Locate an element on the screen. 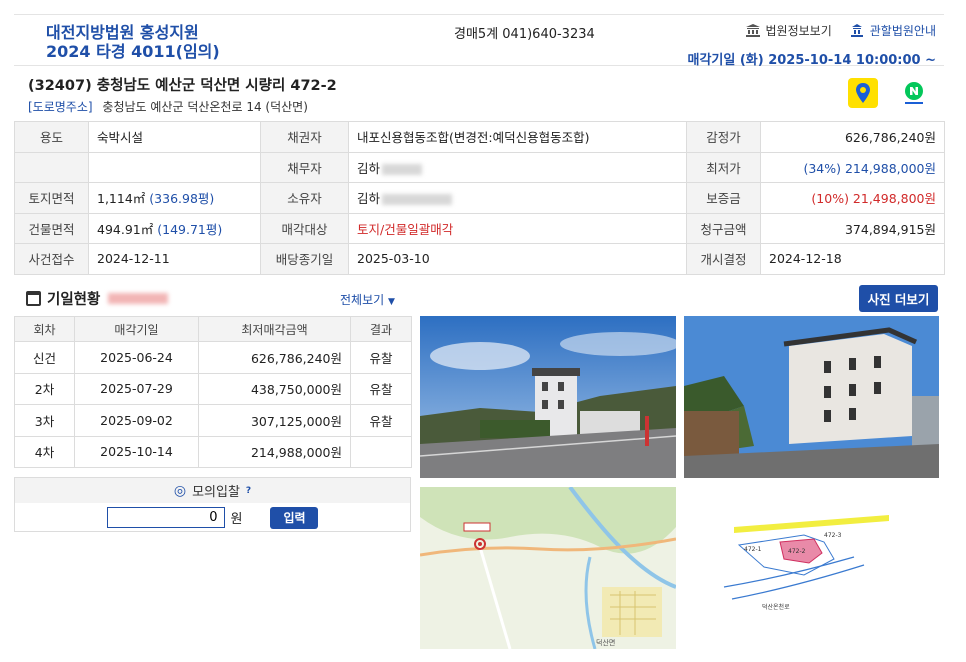 The width and height of the screenshot is (966, 662). case-number: 2024 타경 4011(임의) is located at coordinates (133, 51).